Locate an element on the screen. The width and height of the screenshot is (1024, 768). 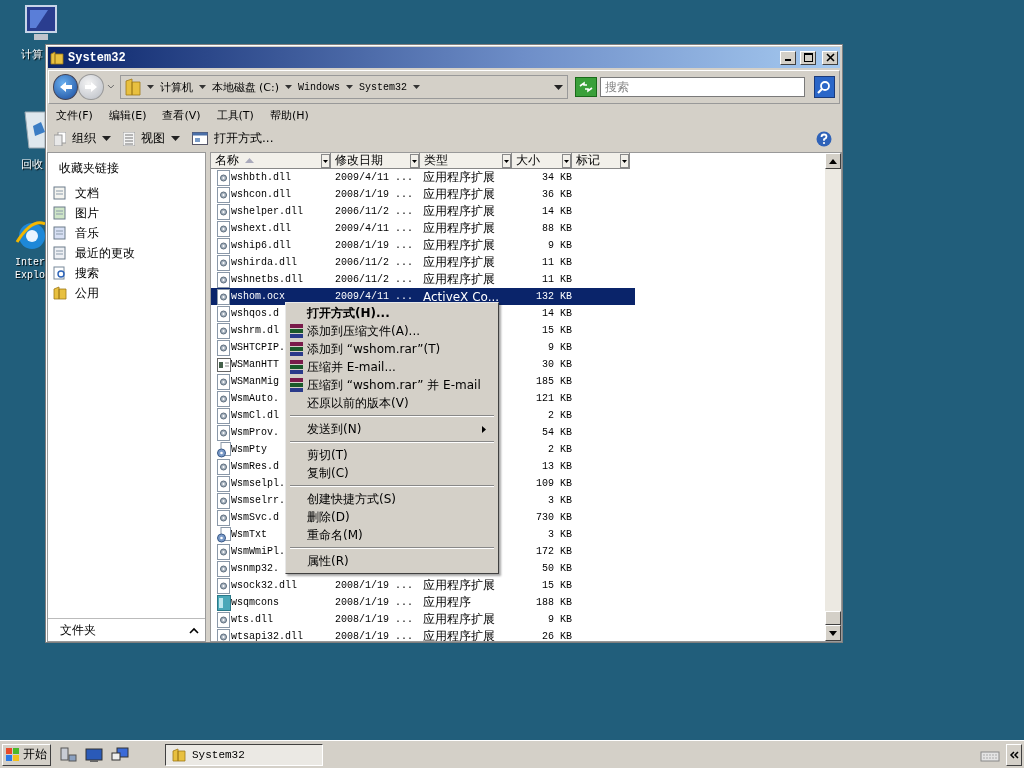
file-name: WSHTCPIP. is located at coordinates (258, 347).